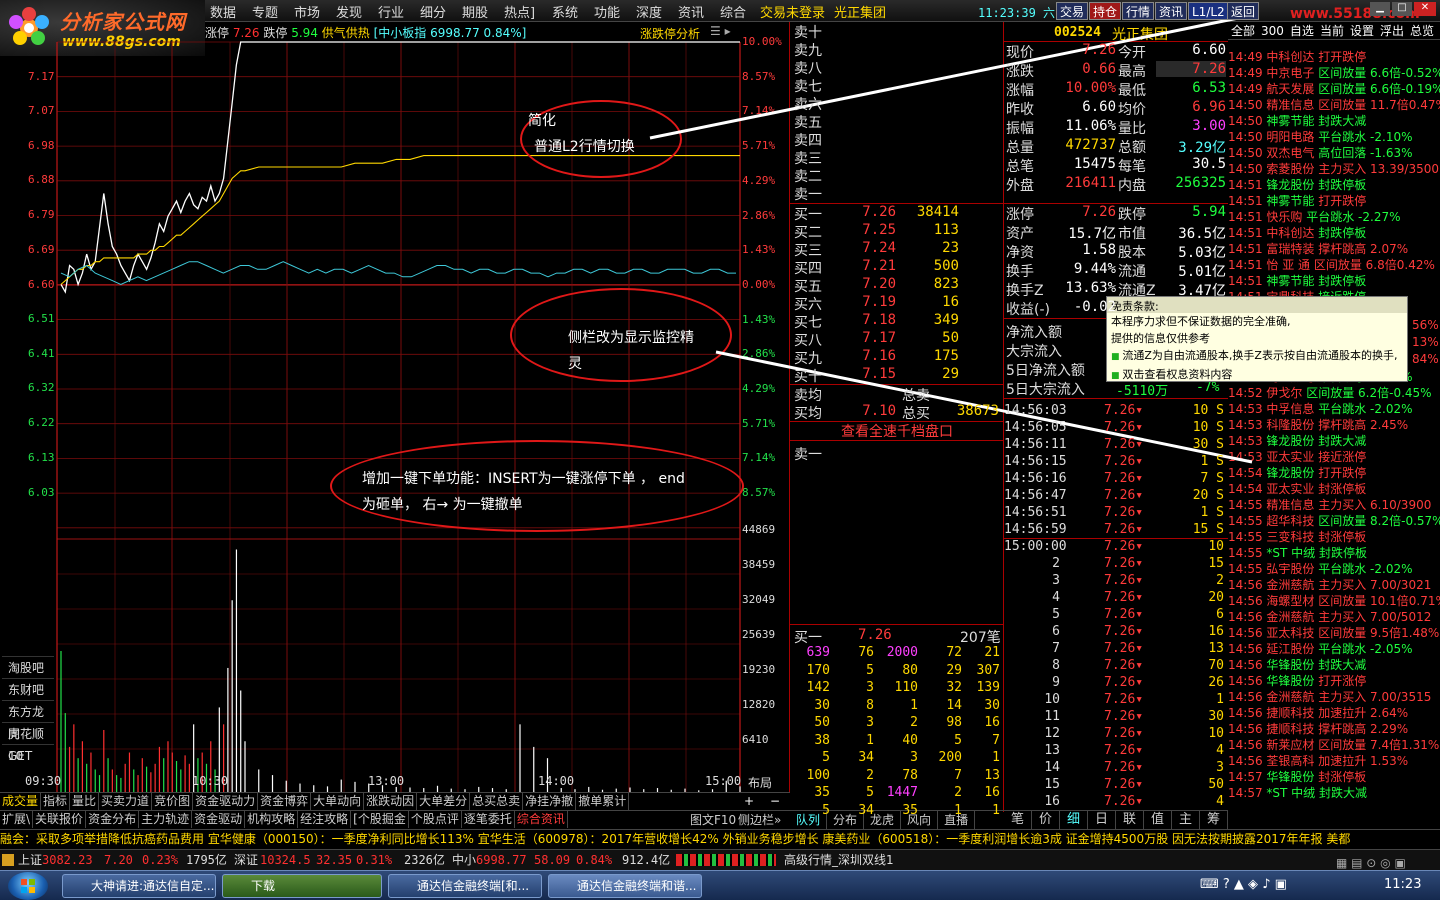 This screenshot has height=900, width=1440. I want to click on monitor-row: 14:50 明阳电路 平台跳水 -2.10%, so click(1334, 136).